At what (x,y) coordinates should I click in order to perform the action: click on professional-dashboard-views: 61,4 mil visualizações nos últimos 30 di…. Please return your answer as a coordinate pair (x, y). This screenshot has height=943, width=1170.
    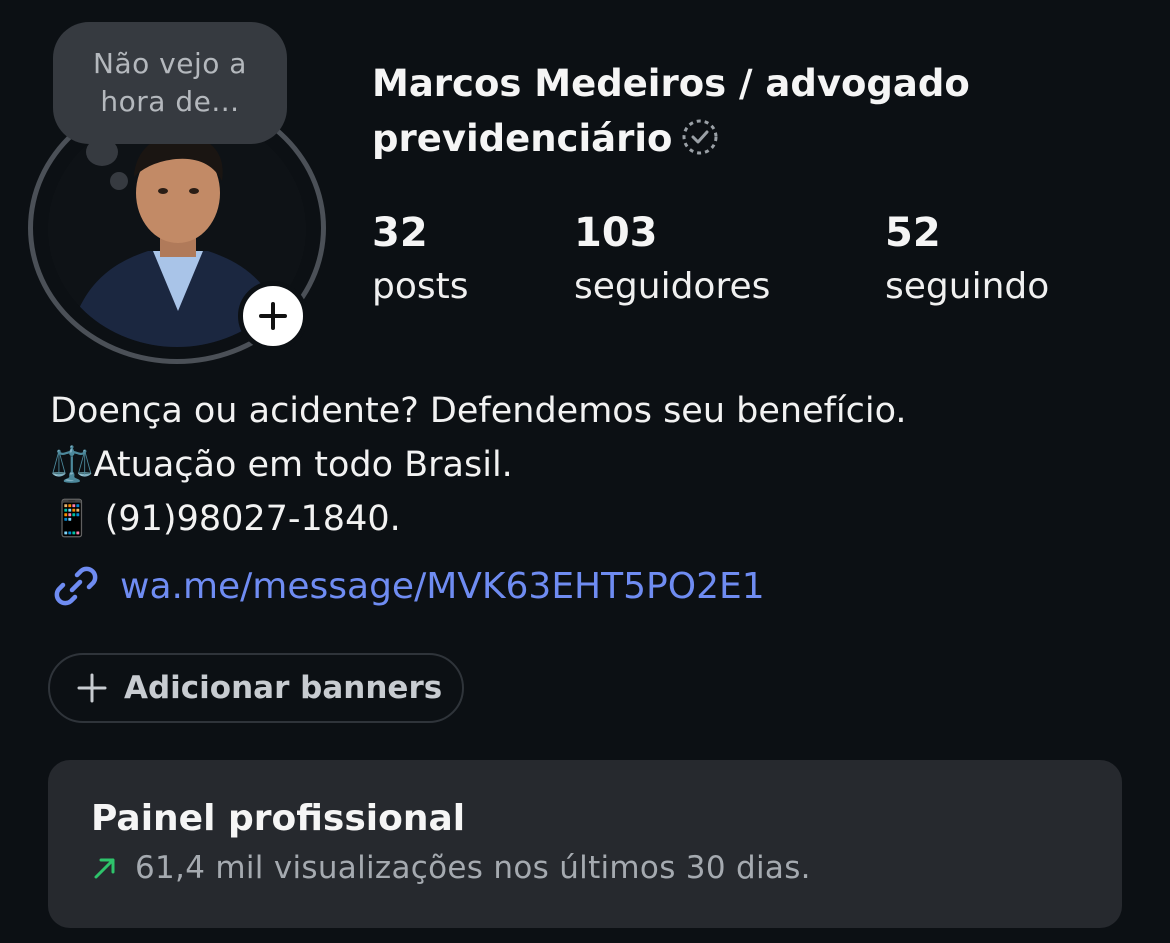
    Looking at the image, I should click on (473, 868).